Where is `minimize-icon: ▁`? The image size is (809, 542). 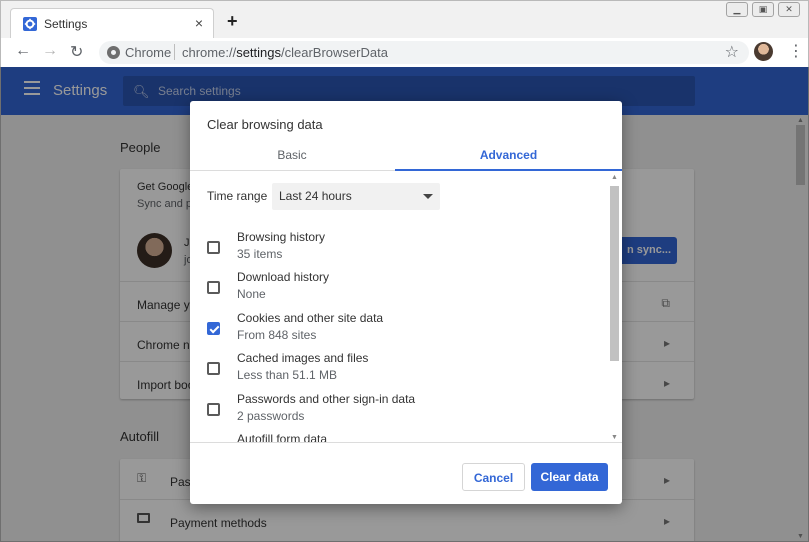 minimize-icon: ▁ is located at coordinates (737, 9).